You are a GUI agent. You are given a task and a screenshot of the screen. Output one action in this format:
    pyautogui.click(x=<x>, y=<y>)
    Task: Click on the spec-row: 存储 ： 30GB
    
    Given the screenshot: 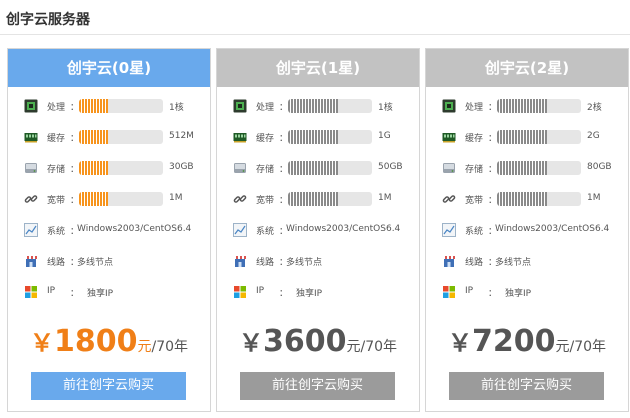 What is the action you would take?
    pyautogui.click(x=109, y=168)
    